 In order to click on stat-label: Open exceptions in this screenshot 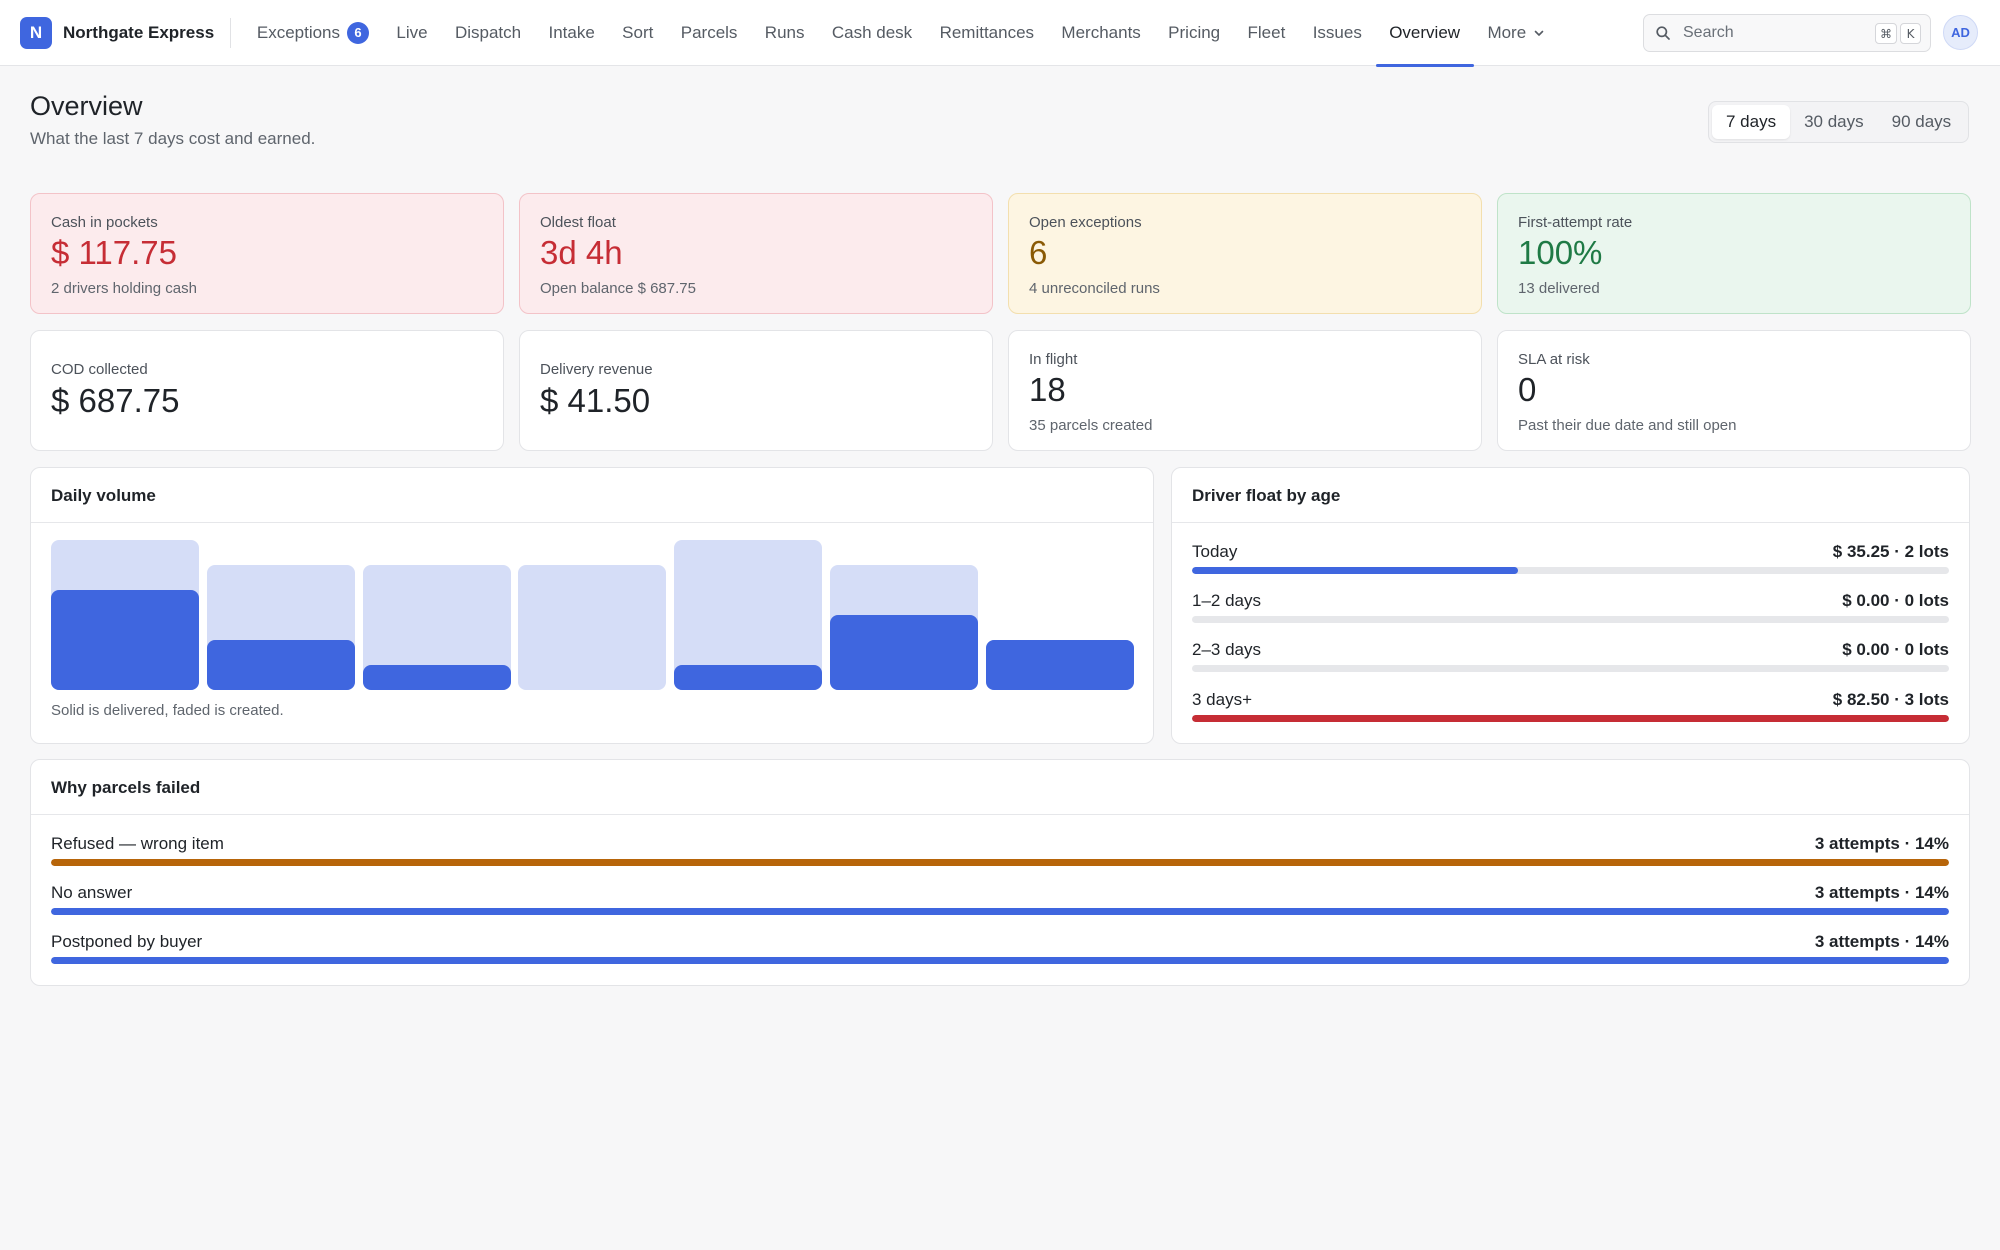, I will do `click(1085, 222)`.